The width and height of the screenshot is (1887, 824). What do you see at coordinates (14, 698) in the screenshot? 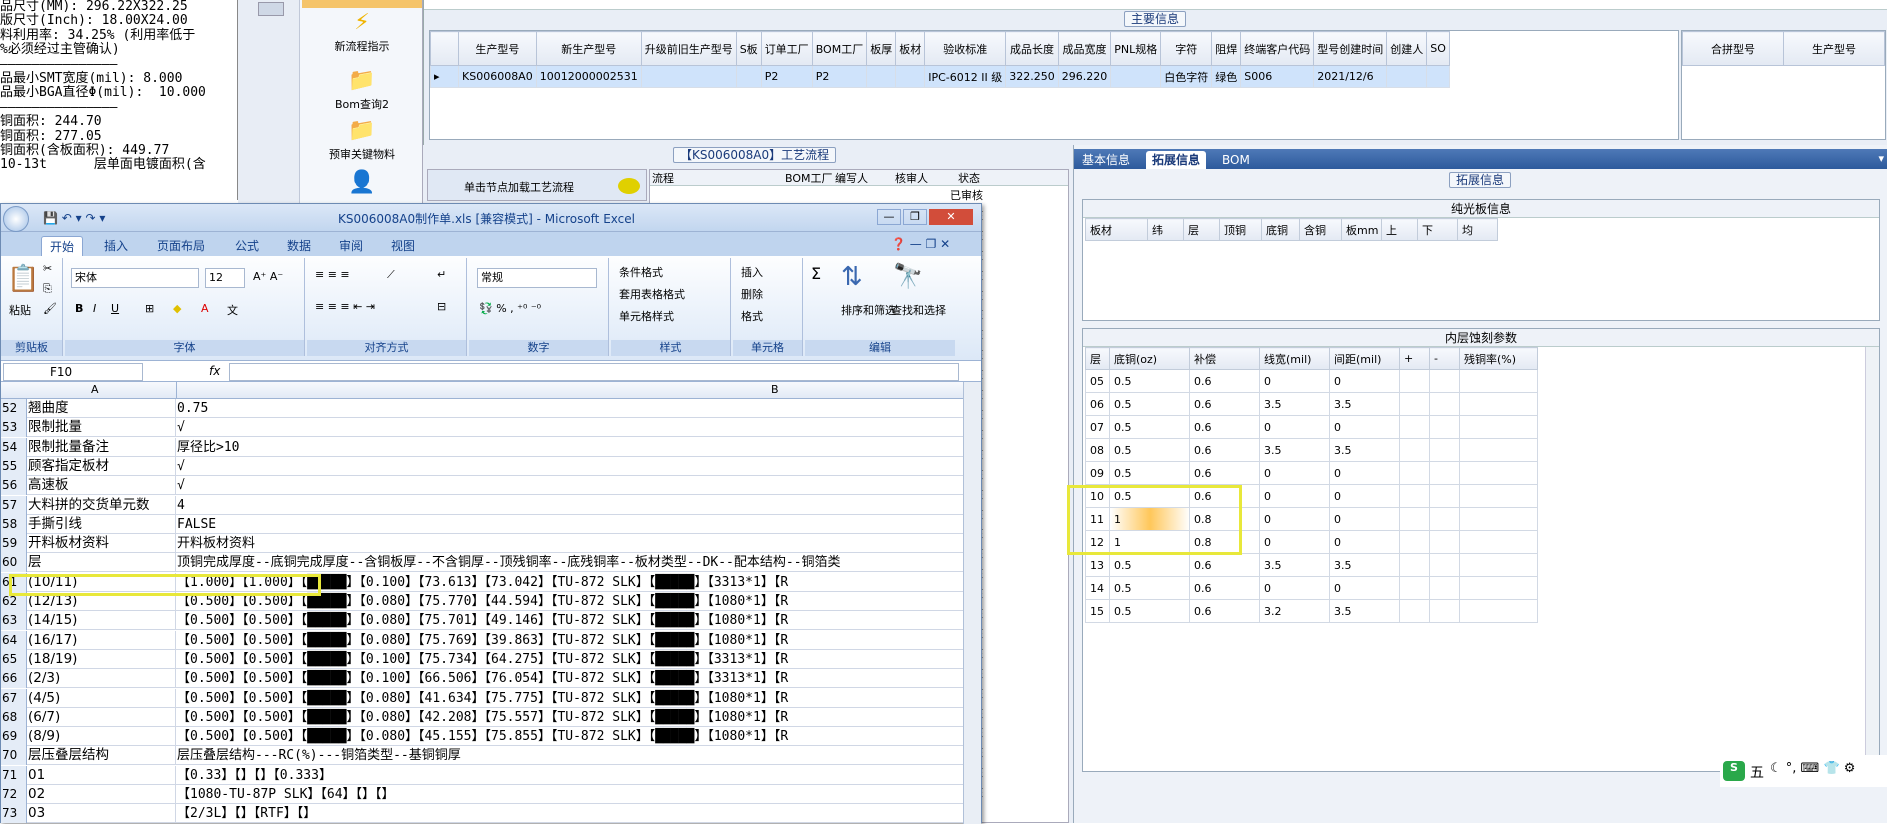
I see `row-number: 67` at bounding box center [14, 698].